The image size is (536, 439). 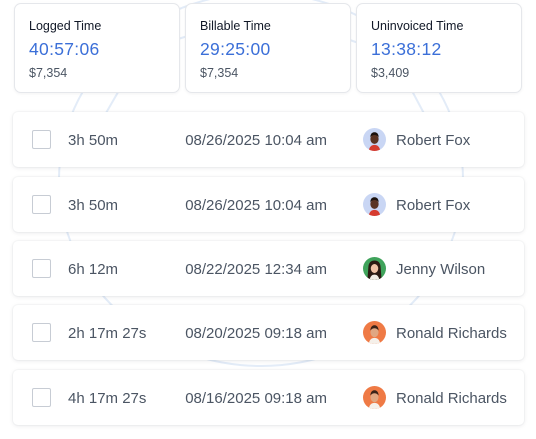 I want to click on entry-duration: 2h 17m 27s, so click(x=107, y=333).